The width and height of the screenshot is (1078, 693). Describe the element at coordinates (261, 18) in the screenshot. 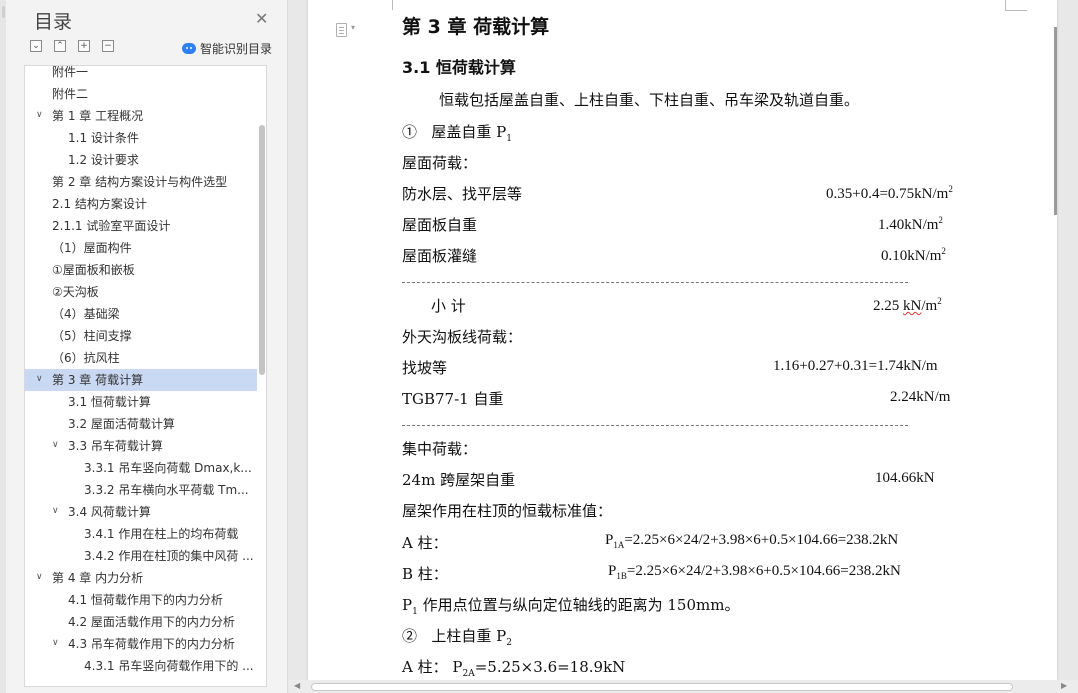

I see `close-icon: ✕` at that location.